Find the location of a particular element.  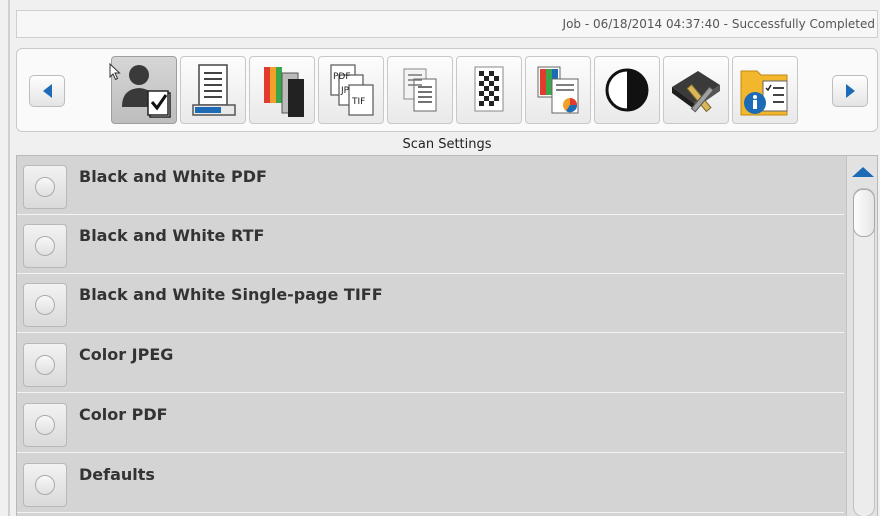

color-documents-icon is located at coordinates (284, 92).